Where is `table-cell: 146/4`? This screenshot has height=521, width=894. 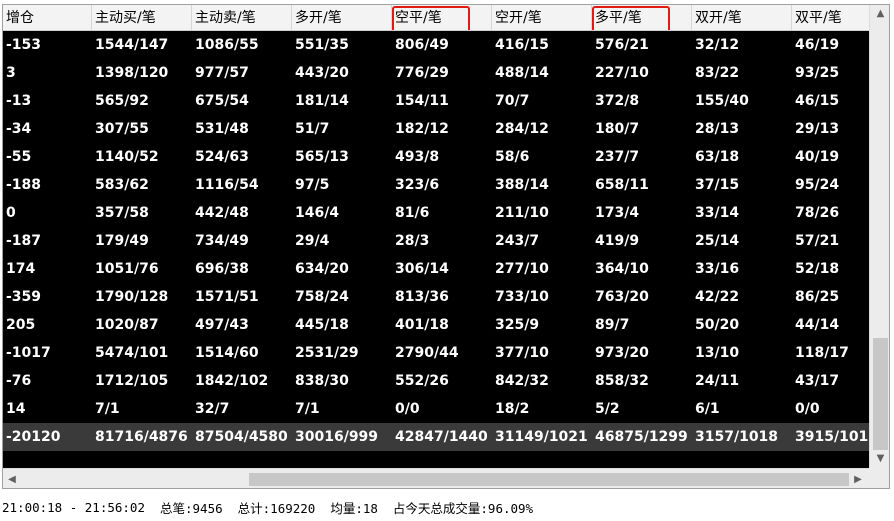
table-cell: 146/4 is located at coordinates (317, 213).